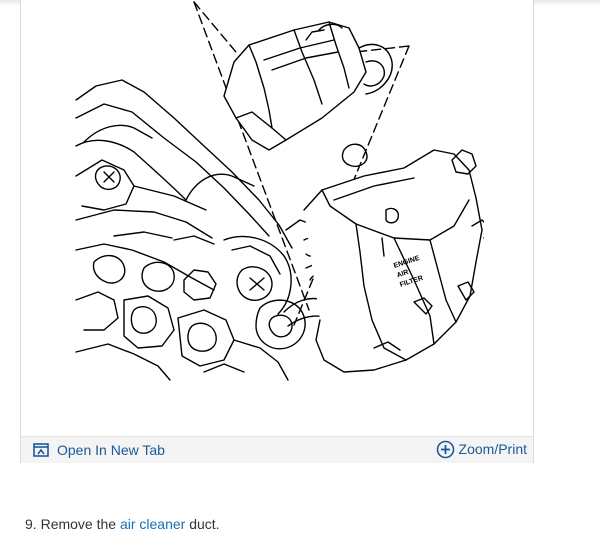  What do you see at coordinates (492, 449) in the screenshot?
I see `zoom-print-label: Zoom/Print` at bounding box center [492, 449].